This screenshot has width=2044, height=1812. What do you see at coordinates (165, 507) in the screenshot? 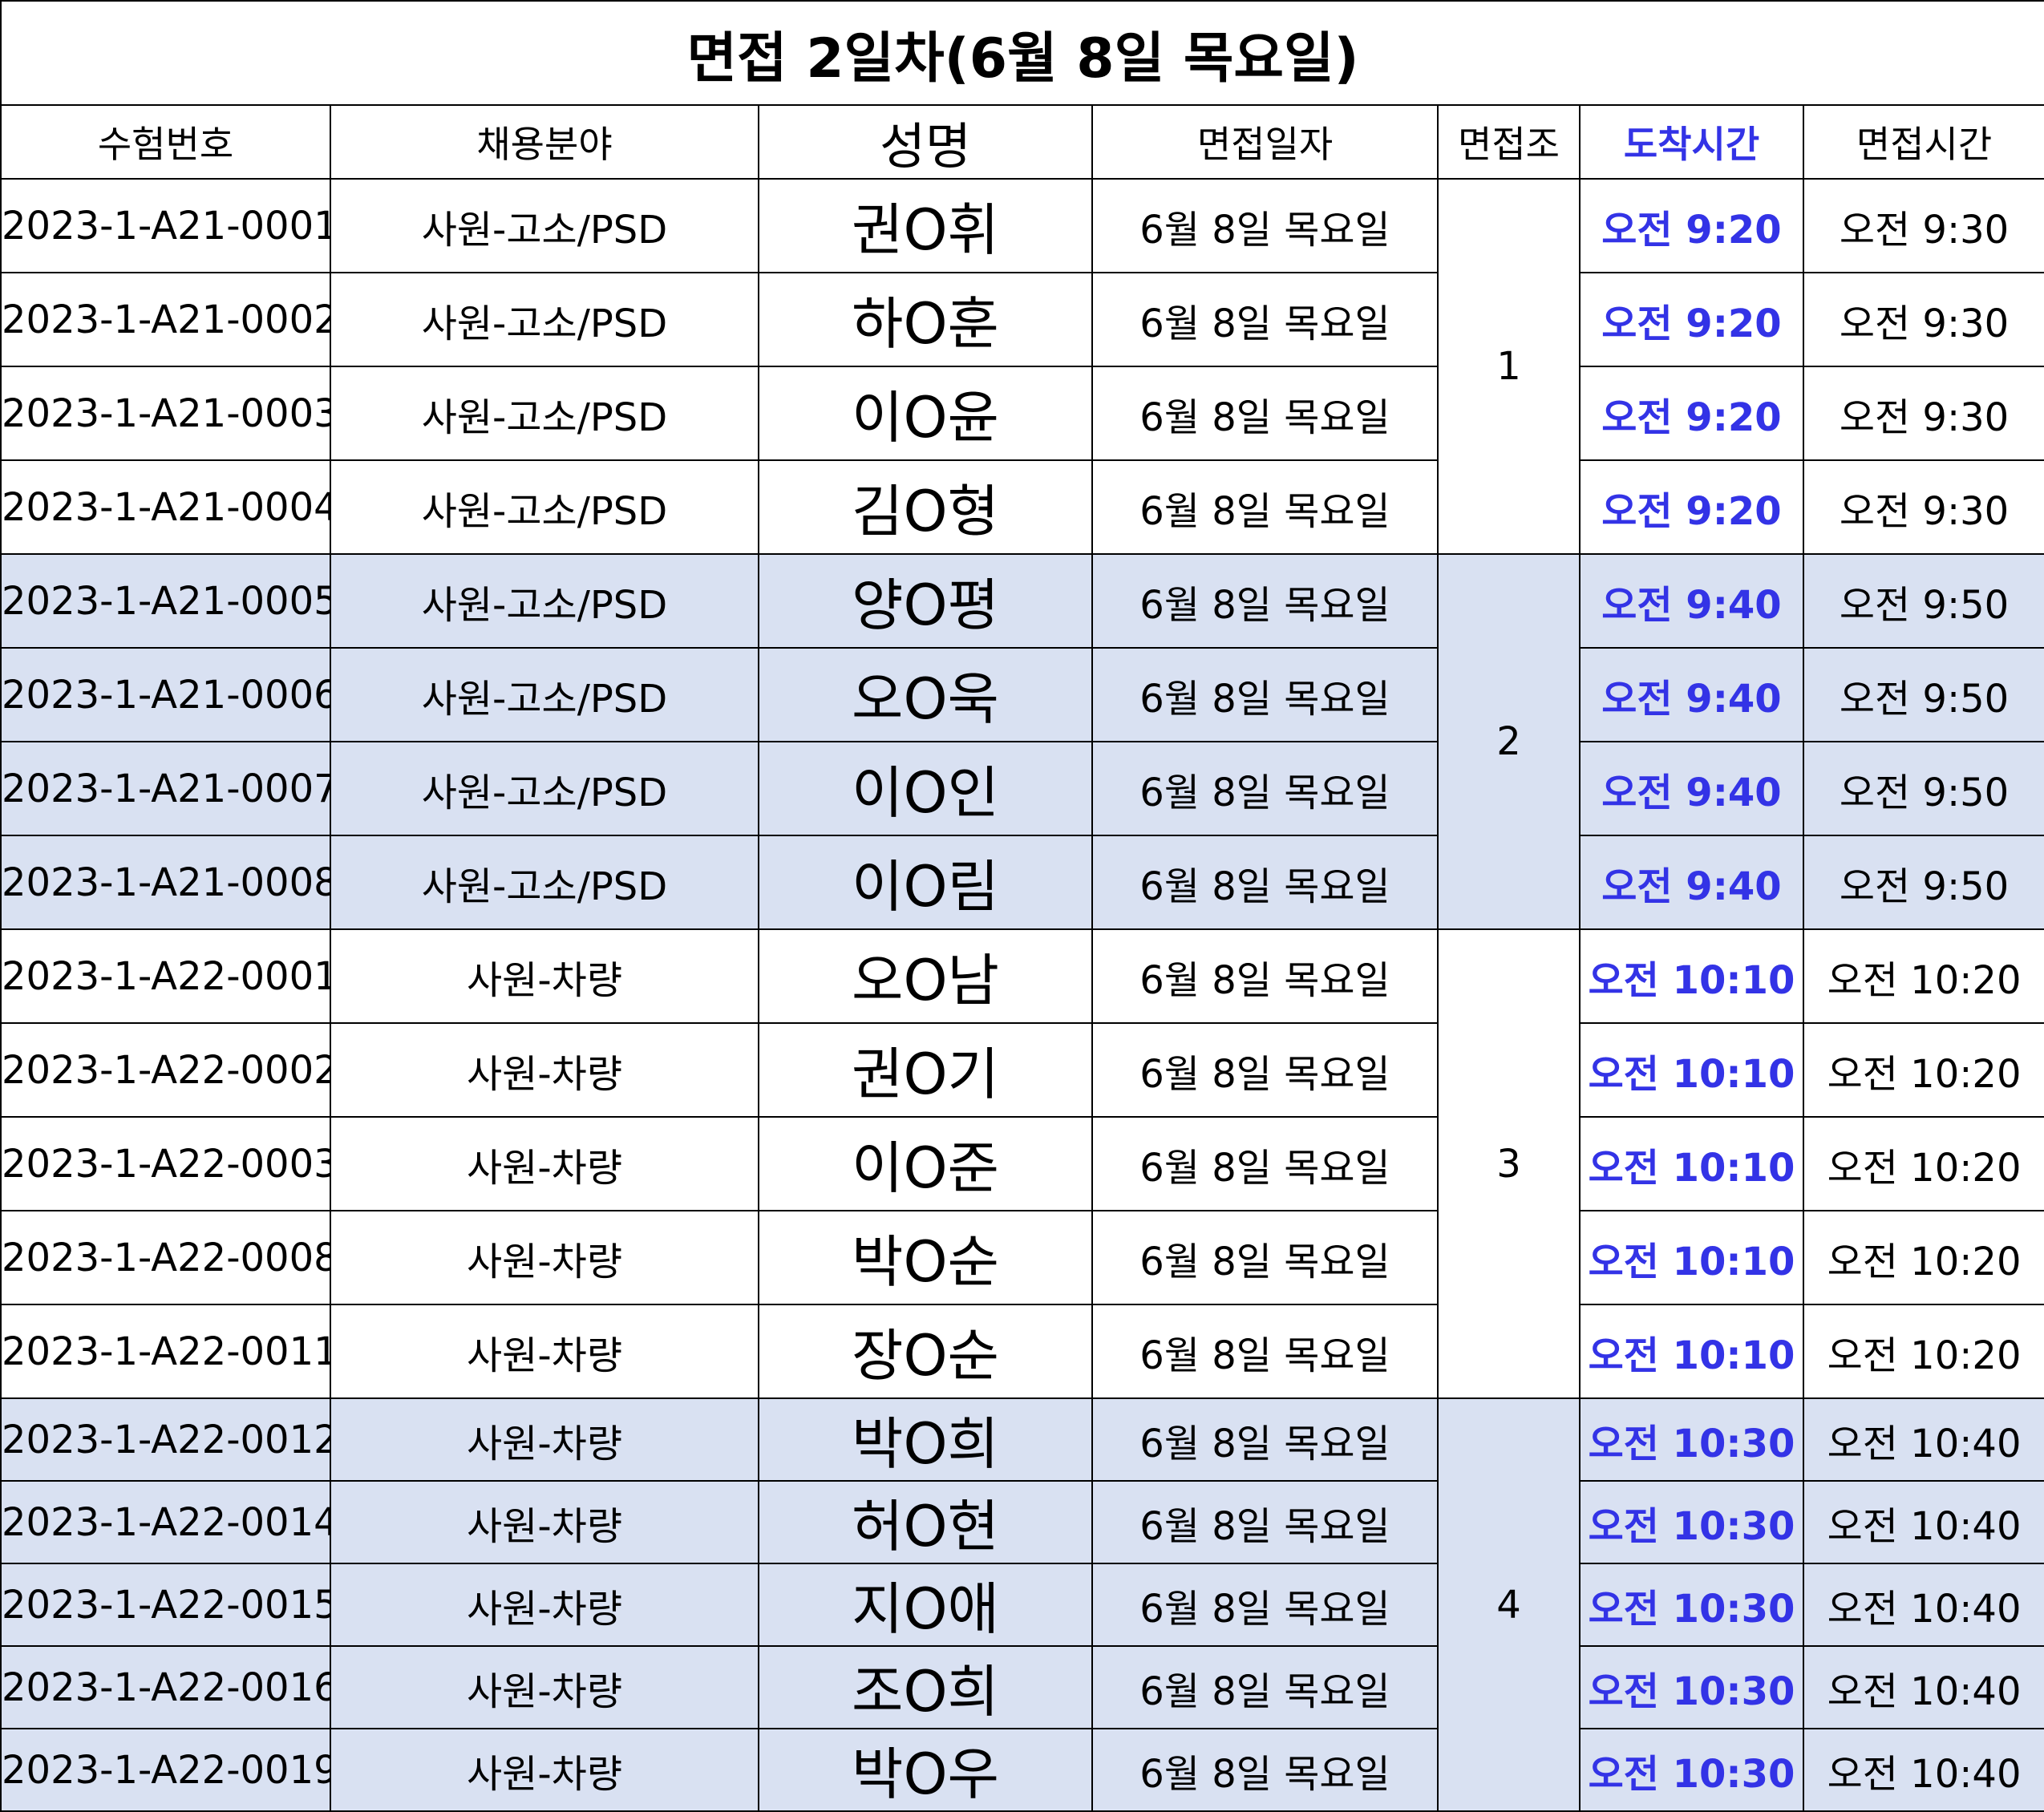
I see `exam-number-cell: 2023-1-A21-0004` at bounding box center [165, 507].